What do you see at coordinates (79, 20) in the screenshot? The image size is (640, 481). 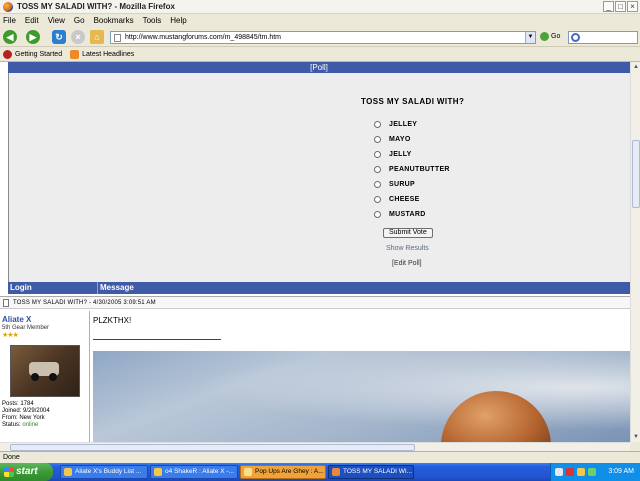 I see `menu-go: Go` at bounding box center [79, 20].